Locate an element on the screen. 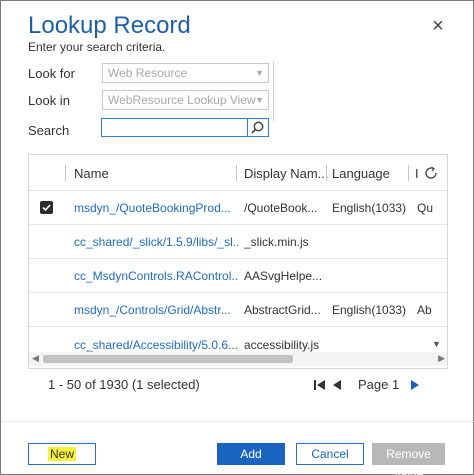  cell-display-name: _slick.min.js is located at coordinates (276, 242).